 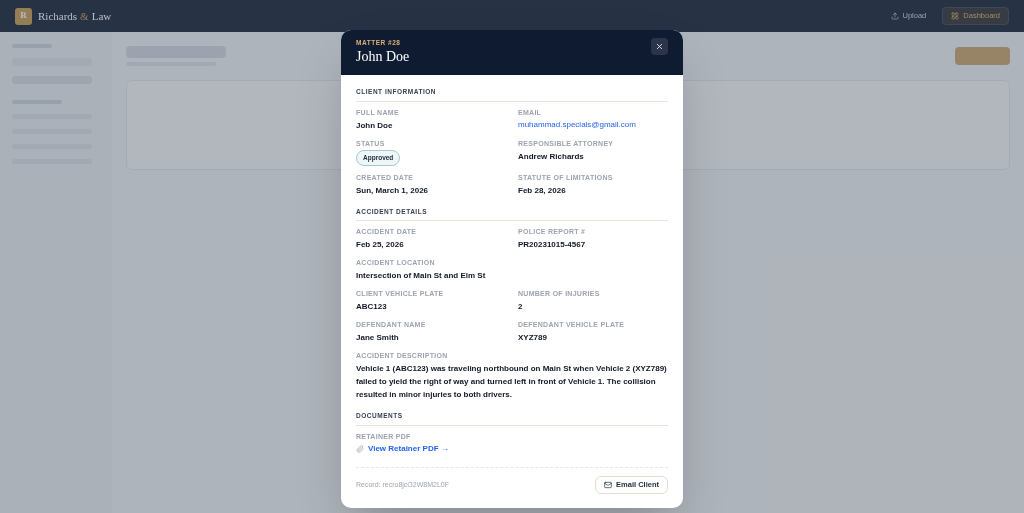 I want to click on field-value: John Doe, so click(x=375, y=125).